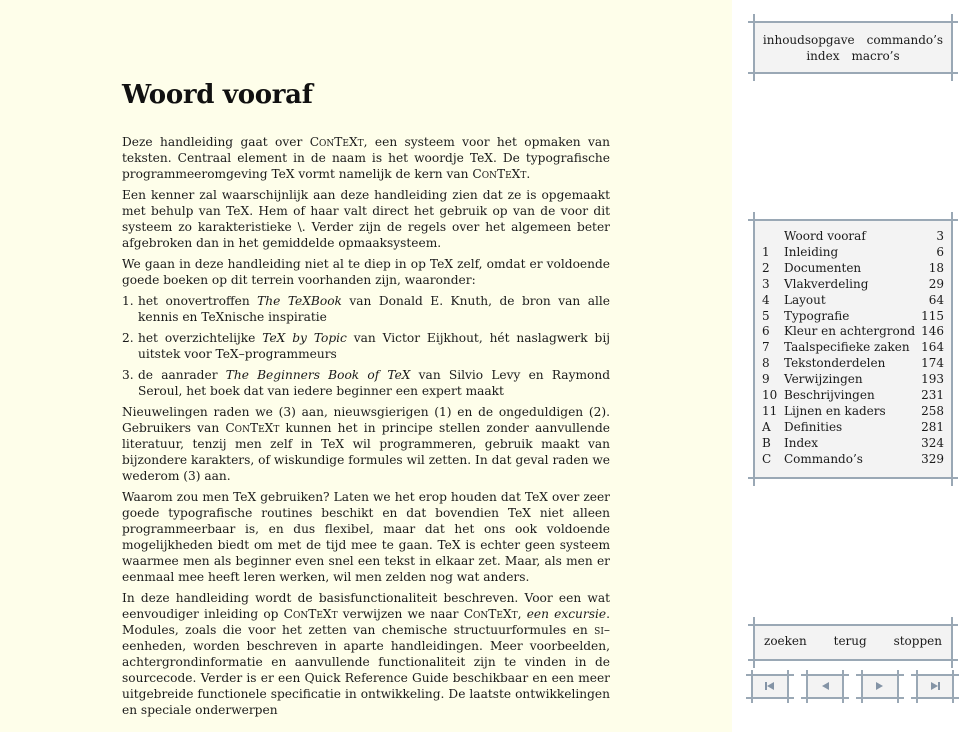  Describe the element at coordinates (853, 428) in the screenshot. I see `toc-entry: A Definities 281` at that location.